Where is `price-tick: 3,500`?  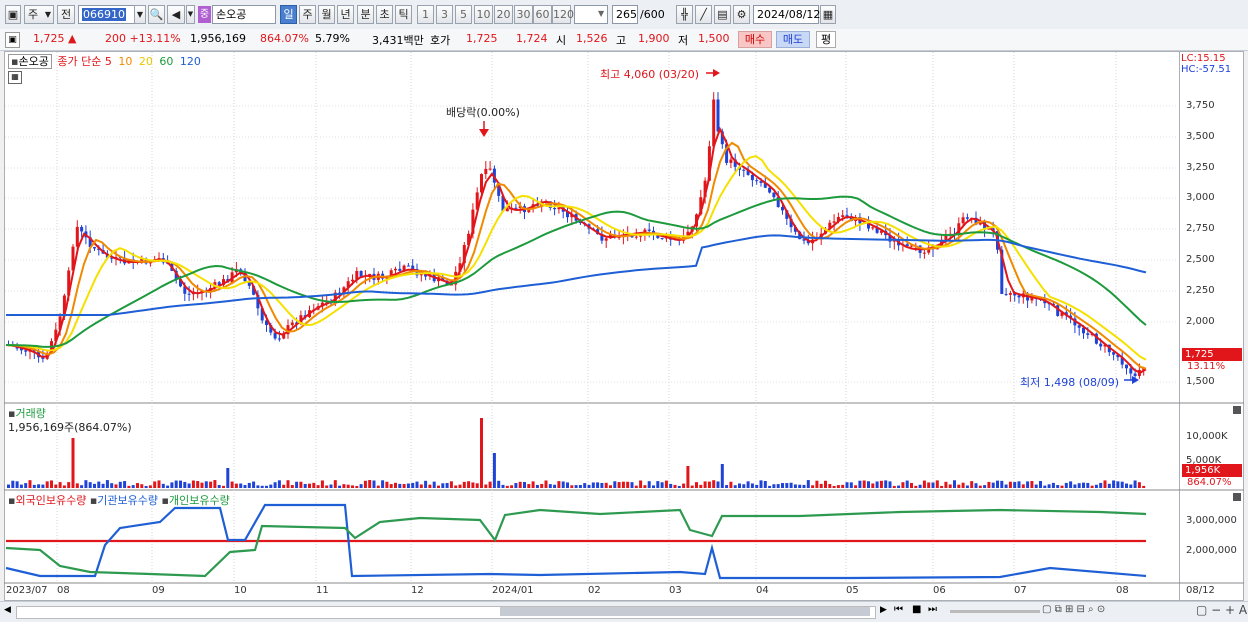 price-tick: 3,500 is located at coordinates (1200, 136).